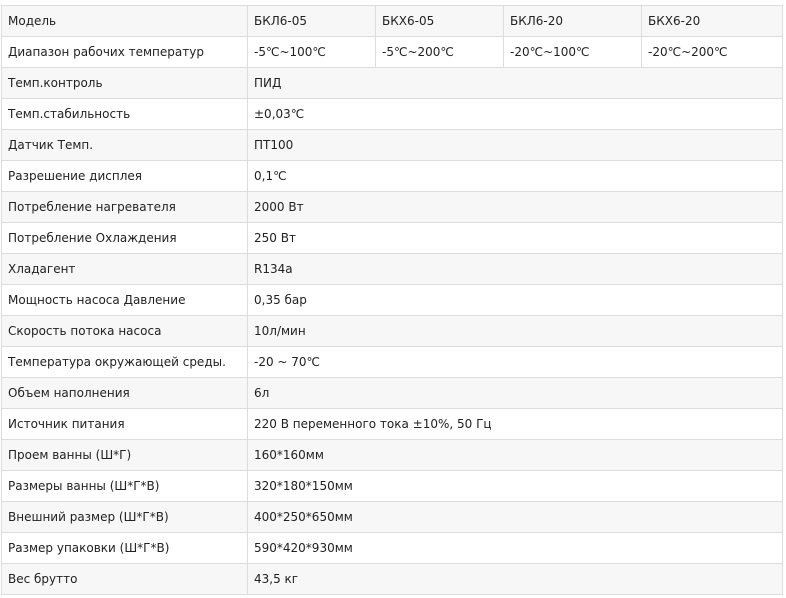 This screenshot has width=786, height=598. Describe the element at coordinates (515, 579) in the screenshot. I see `row-value: 43,5 кг` at that location.